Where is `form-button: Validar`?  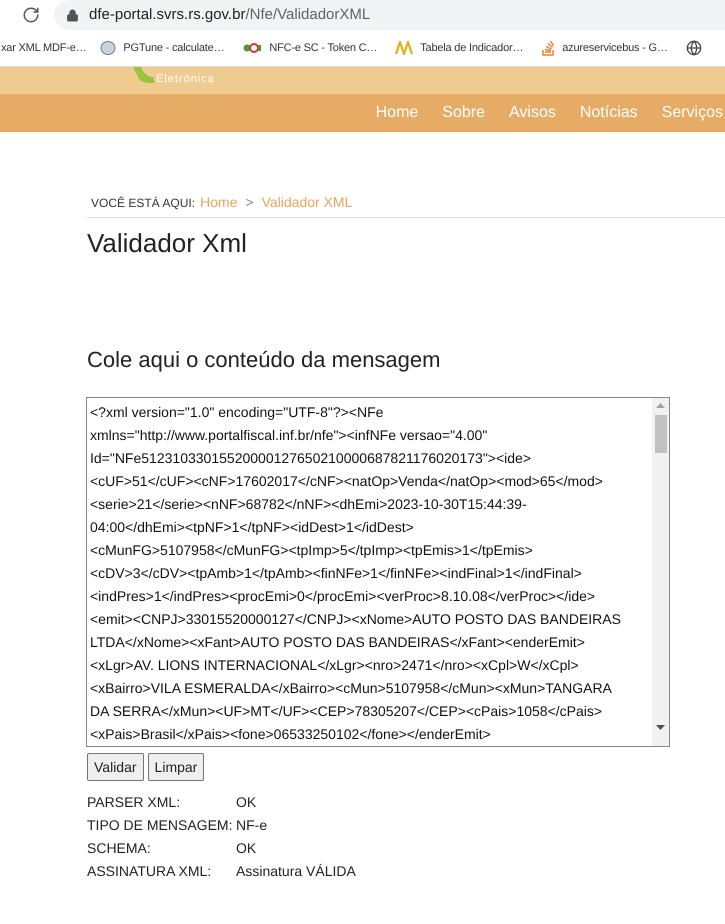
form-button: Validar is located at coordinates (115, 767).